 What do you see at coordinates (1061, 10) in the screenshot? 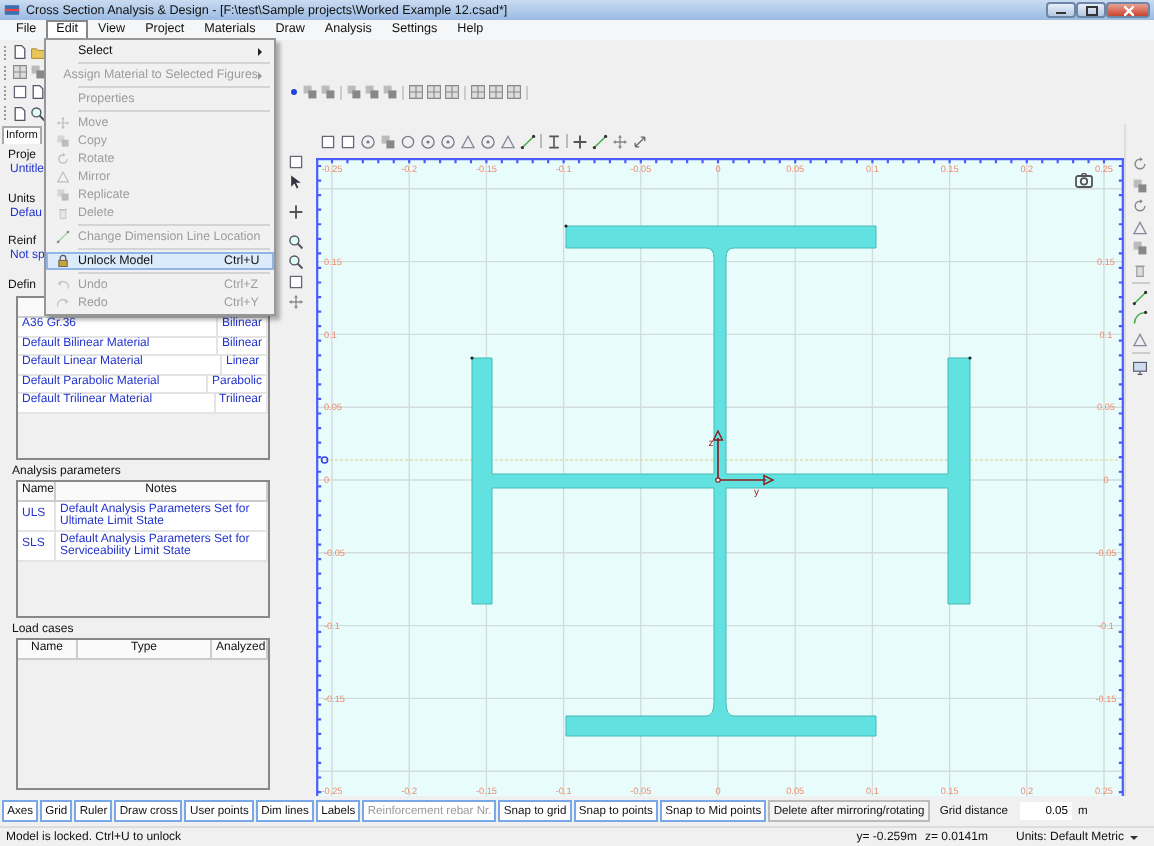
I see `minimize-button` at bounding box center [1061, 10].